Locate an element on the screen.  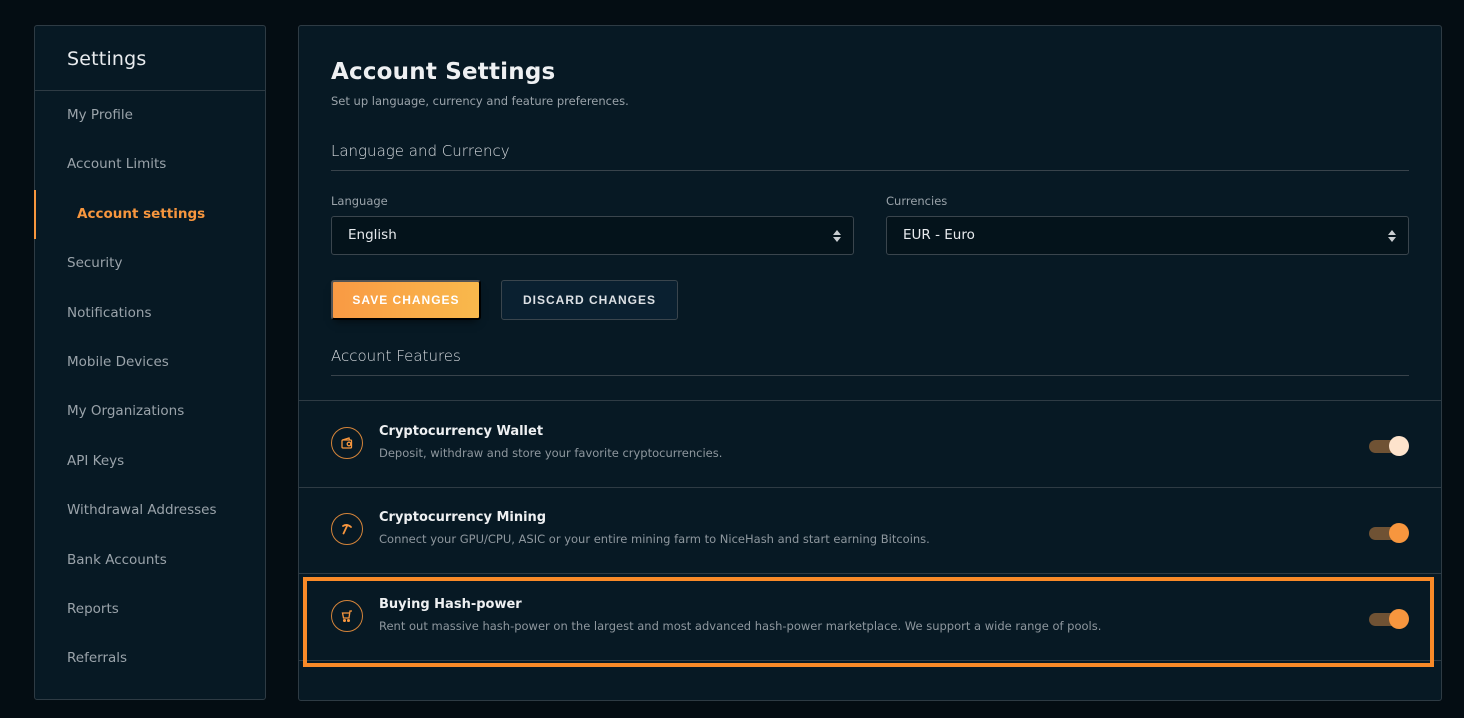
language-currency-section-title: Language and Currency is located at coordinates (870, 156).